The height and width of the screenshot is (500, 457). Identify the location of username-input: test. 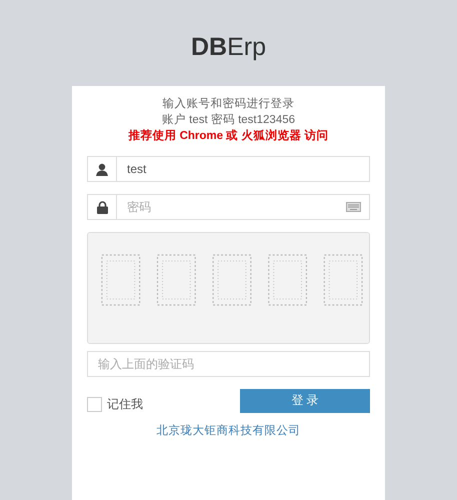
(243, 169).